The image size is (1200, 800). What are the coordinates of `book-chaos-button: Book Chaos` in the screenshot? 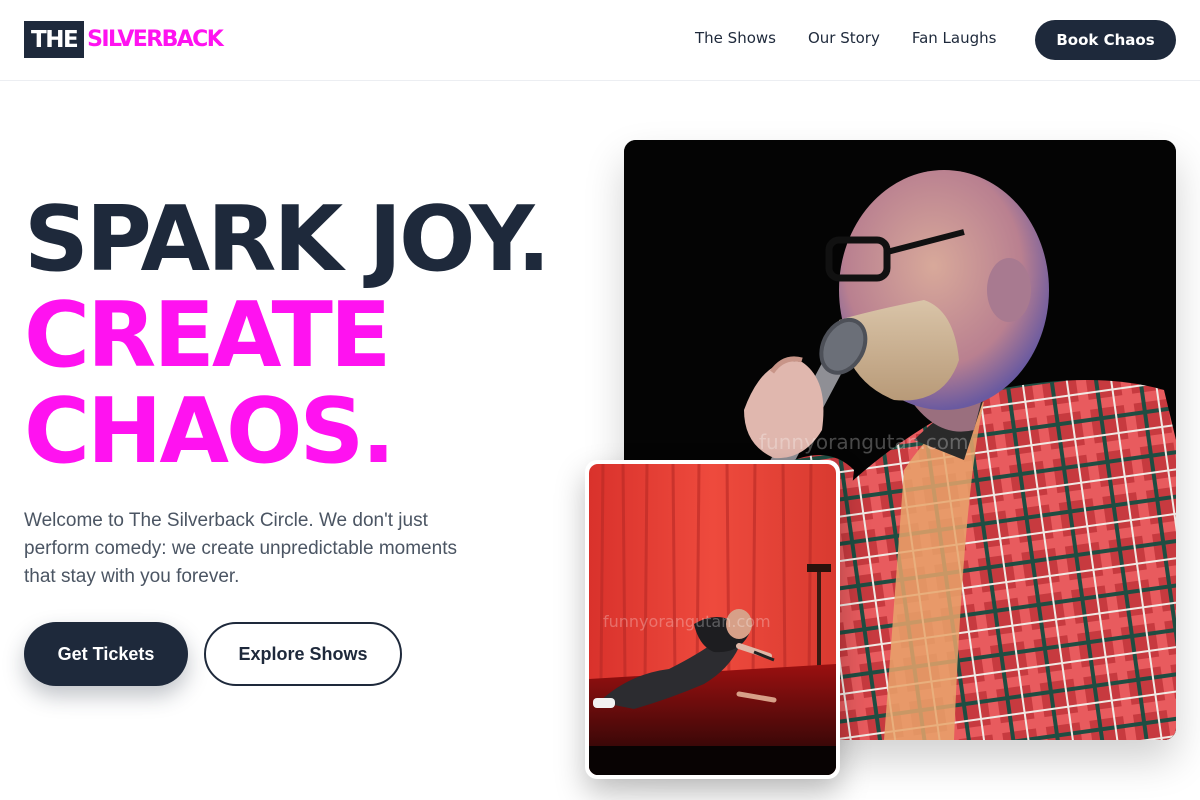 It's located at (1105, 40).